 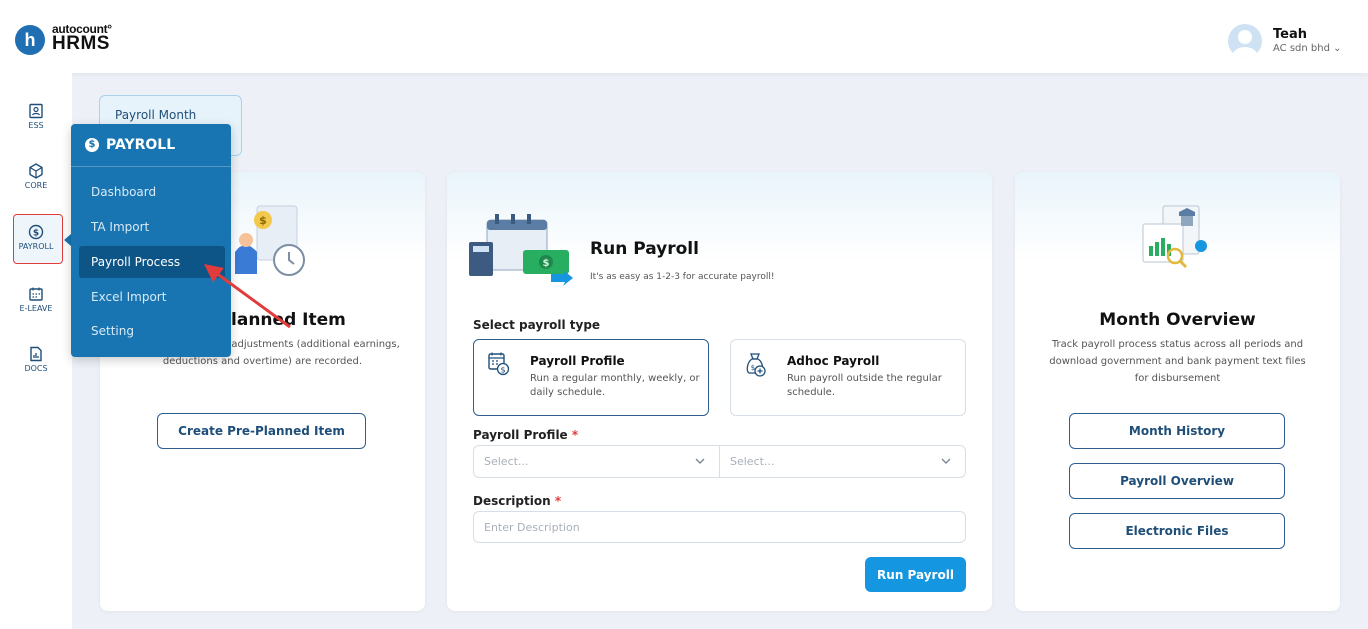 I want to click on ess-icon, so click(x=36, y=111).